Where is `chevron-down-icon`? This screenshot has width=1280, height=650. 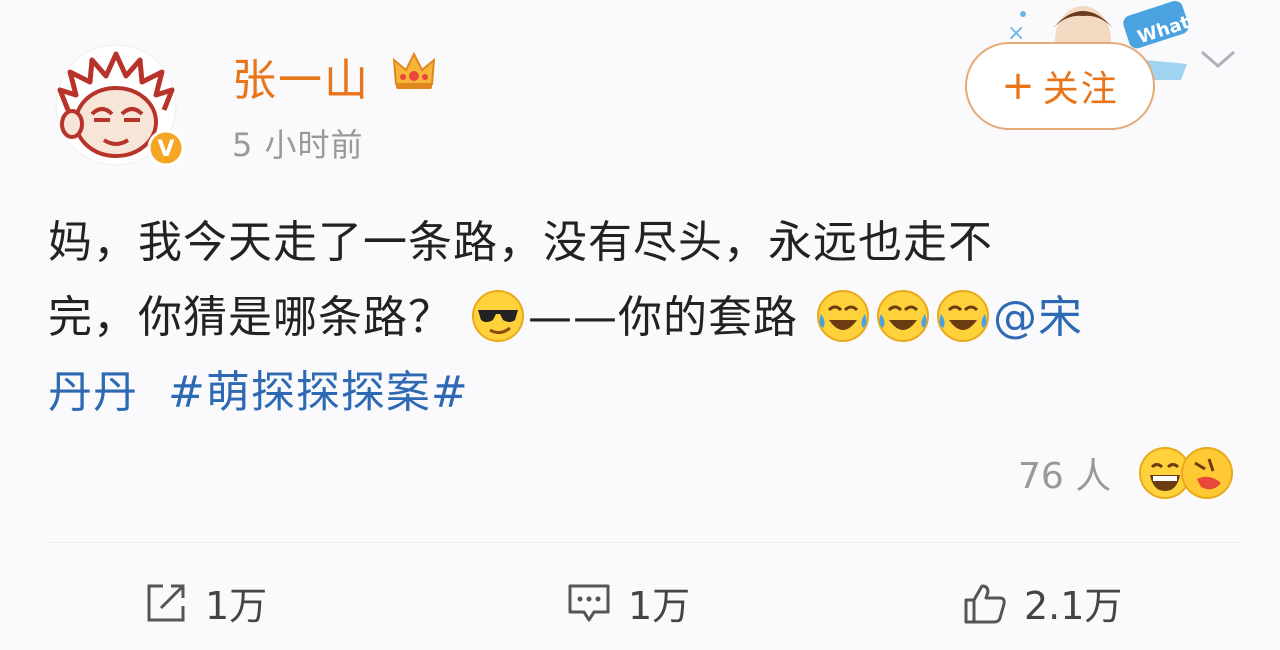 chevron-down-icon is located at coordinates (1218, 59).